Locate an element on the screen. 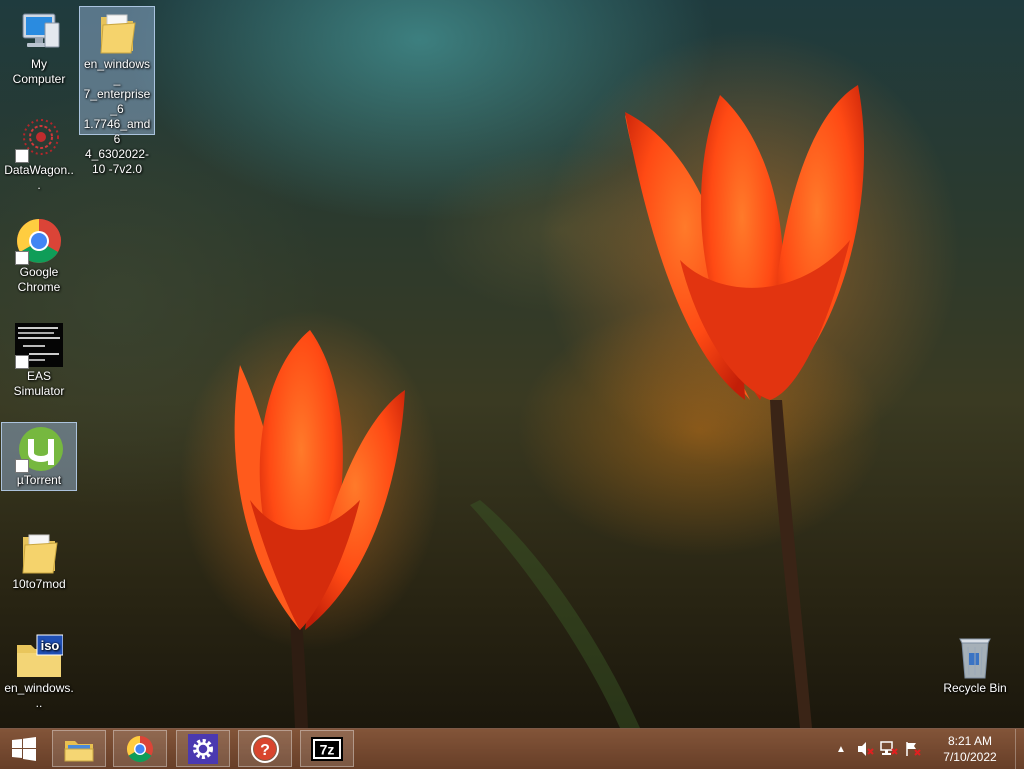 The height and width of the screenshot is (769, 1024). eas-simulator-icon is located at coordinates (39, 345).